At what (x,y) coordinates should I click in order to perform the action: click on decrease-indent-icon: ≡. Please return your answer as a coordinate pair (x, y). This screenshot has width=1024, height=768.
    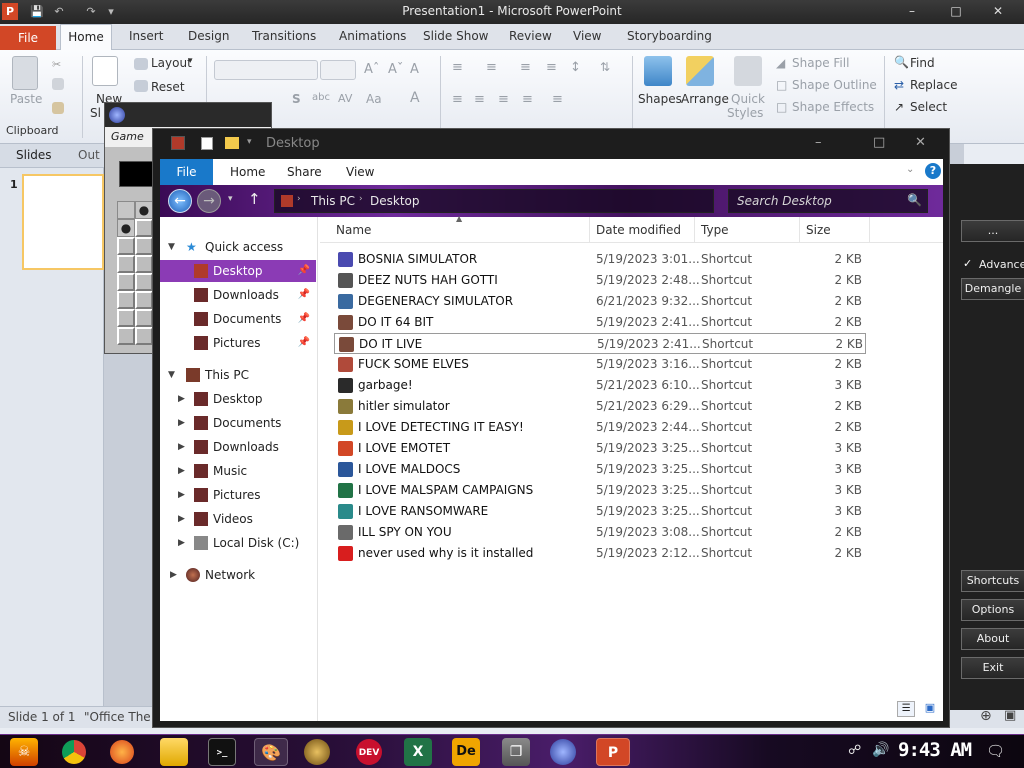
    Looking at the image, I should click on (525, 67).